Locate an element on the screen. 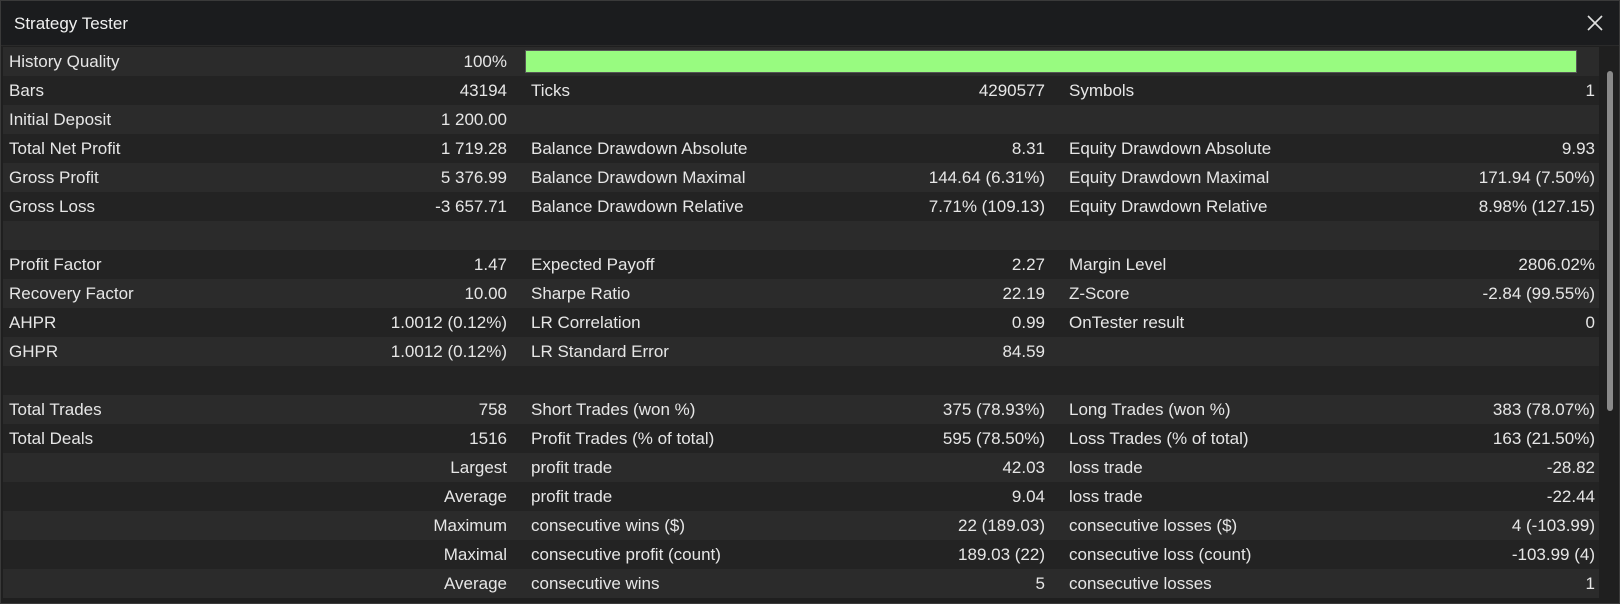  metric-label: loss trade is located at coordinates (1106, 467).